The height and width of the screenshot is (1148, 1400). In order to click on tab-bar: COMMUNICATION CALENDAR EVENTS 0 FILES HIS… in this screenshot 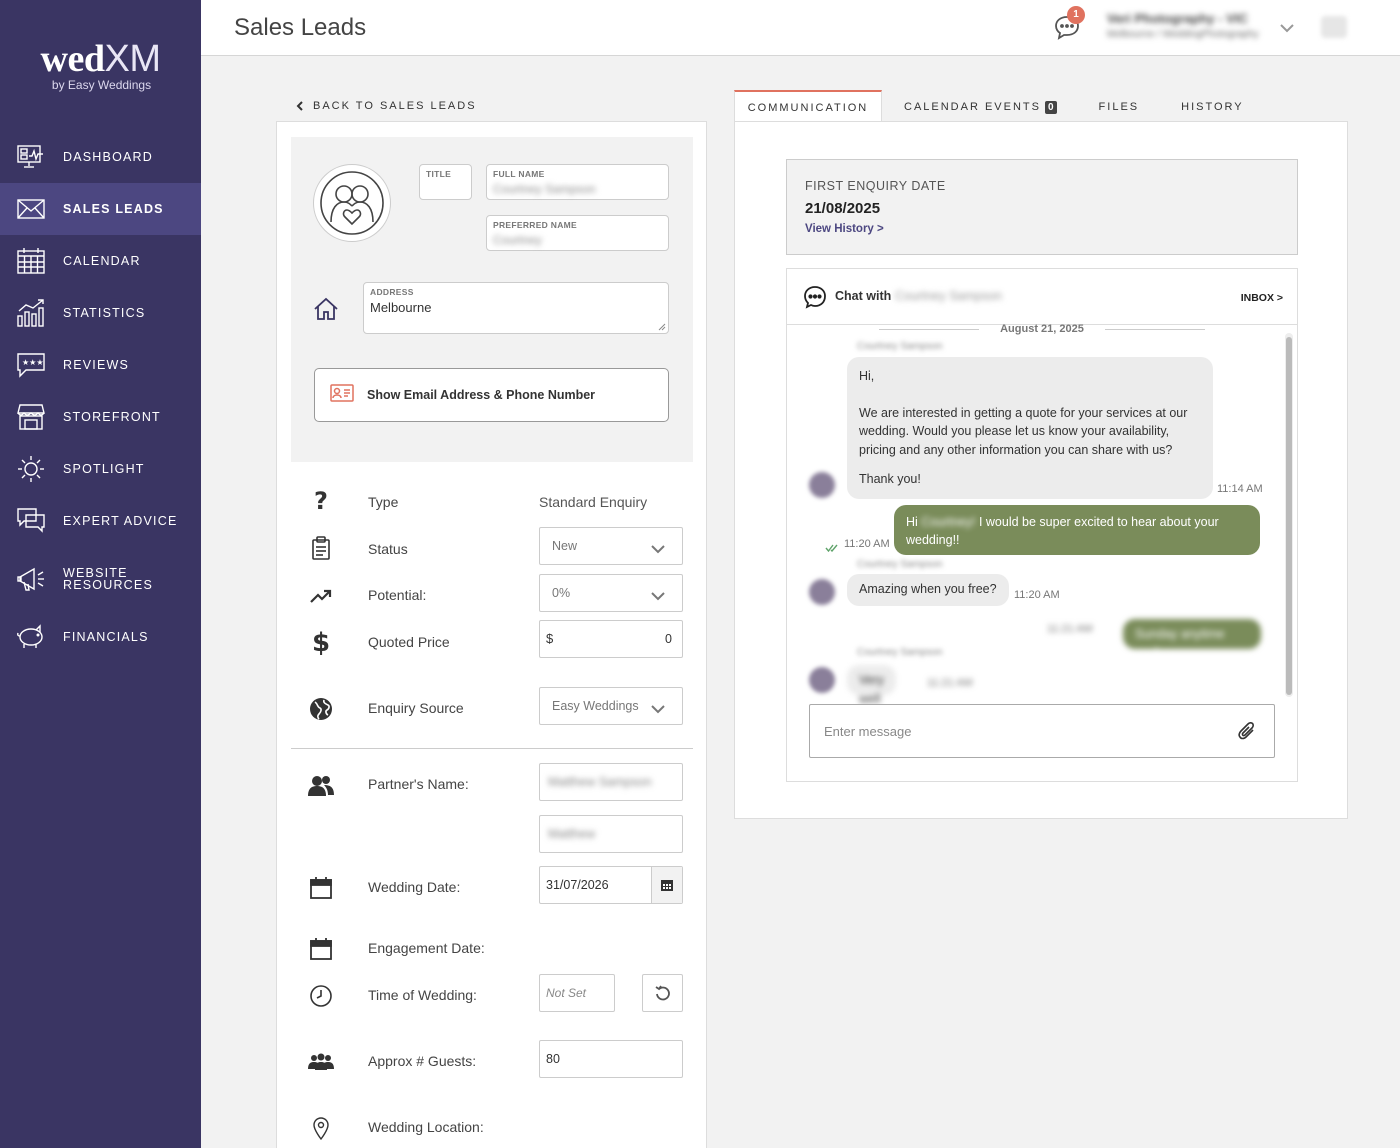, I will do `click(989, 106)`.